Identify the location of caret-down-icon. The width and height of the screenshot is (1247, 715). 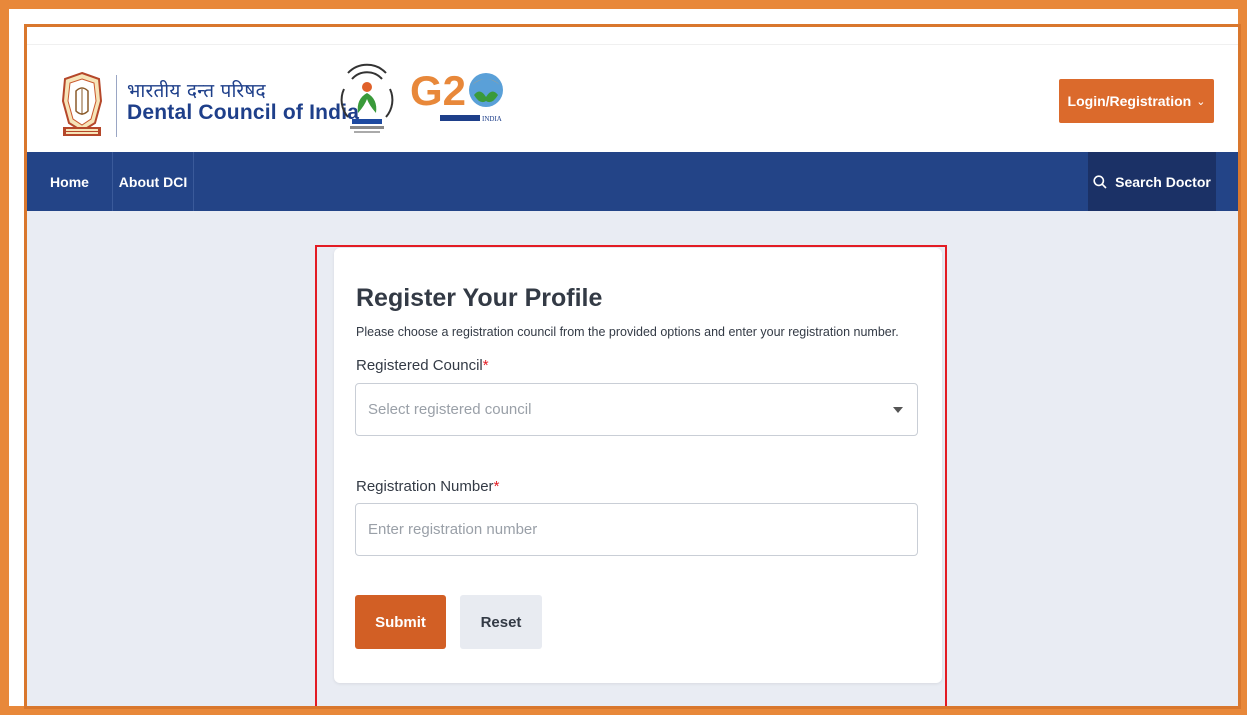
(898, 410).